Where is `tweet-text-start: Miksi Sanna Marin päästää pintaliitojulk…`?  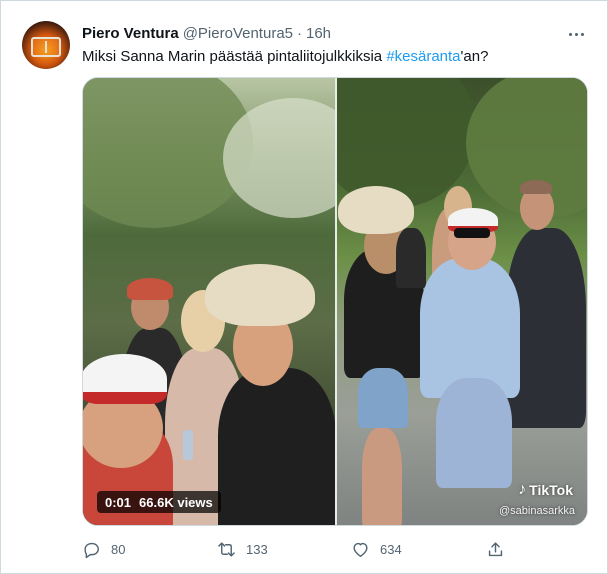
tweet-text-start: Miksi Sanna Marin päästää pintaliitojulk… is located at coordinates (234, 56).